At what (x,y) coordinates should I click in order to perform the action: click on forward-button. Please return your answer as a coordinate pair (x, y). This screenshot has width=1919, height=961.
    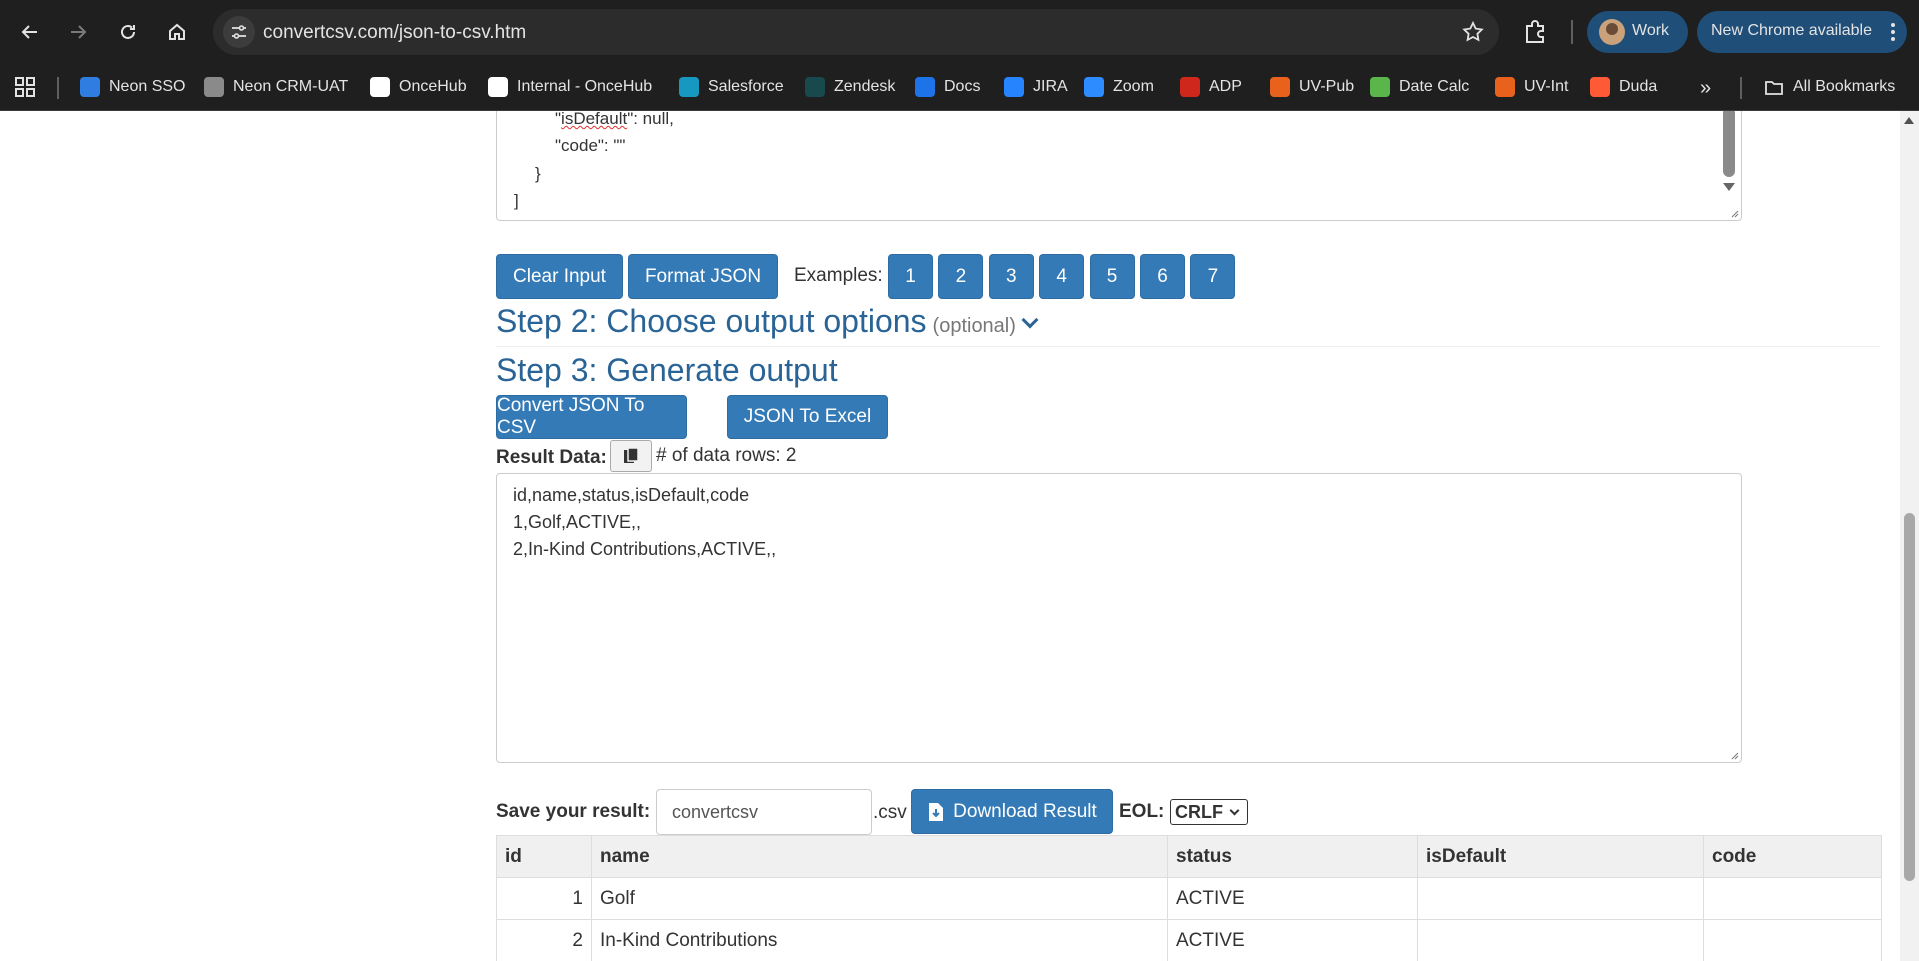
    Looking at the image, I should click on (78, 32).